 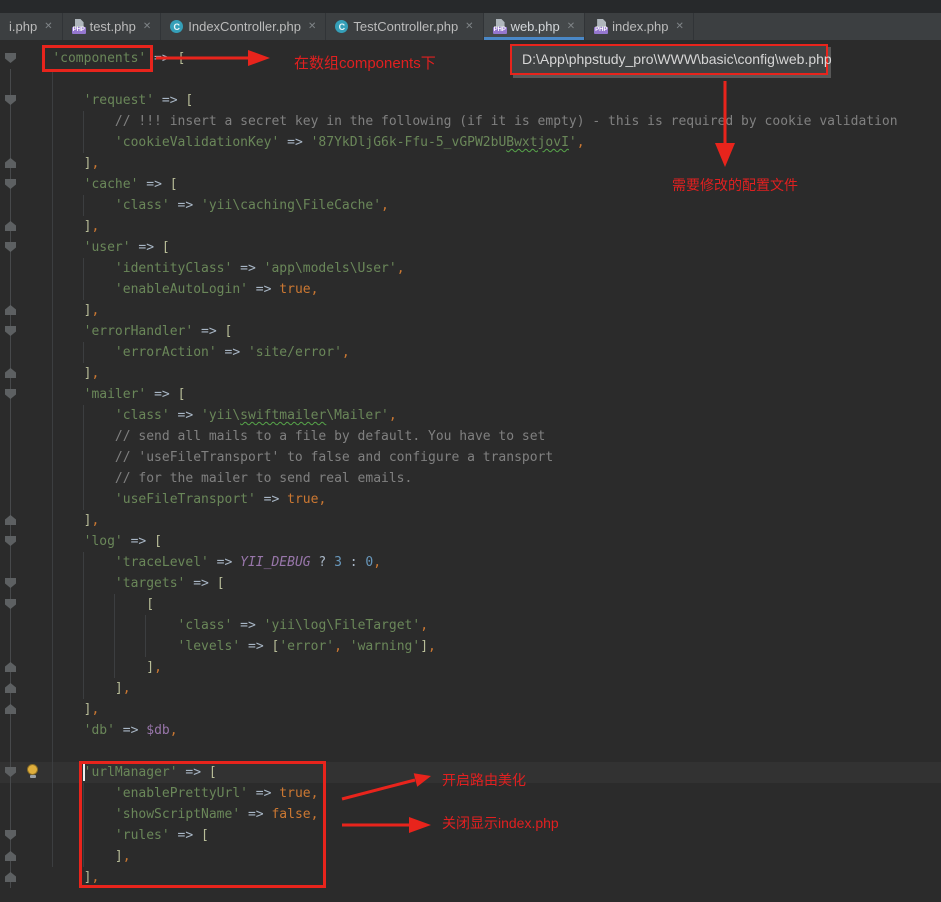 I want to click on tab-label: IndexController.php, so click(x=244, y=26).